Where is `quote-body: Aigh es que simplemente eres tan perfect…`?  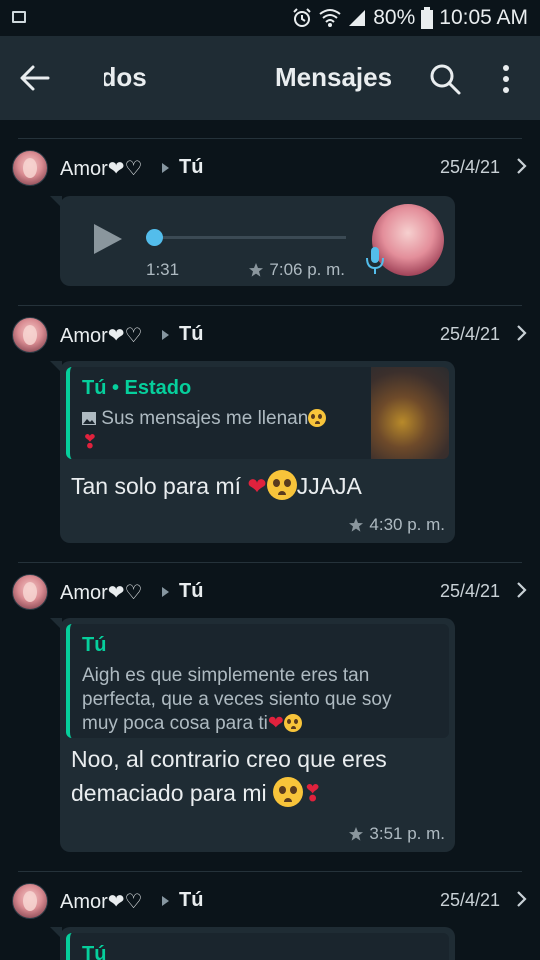
quote-body: Aigh es que simplemente eres tan perfect… is located at coordinates (252, 700).